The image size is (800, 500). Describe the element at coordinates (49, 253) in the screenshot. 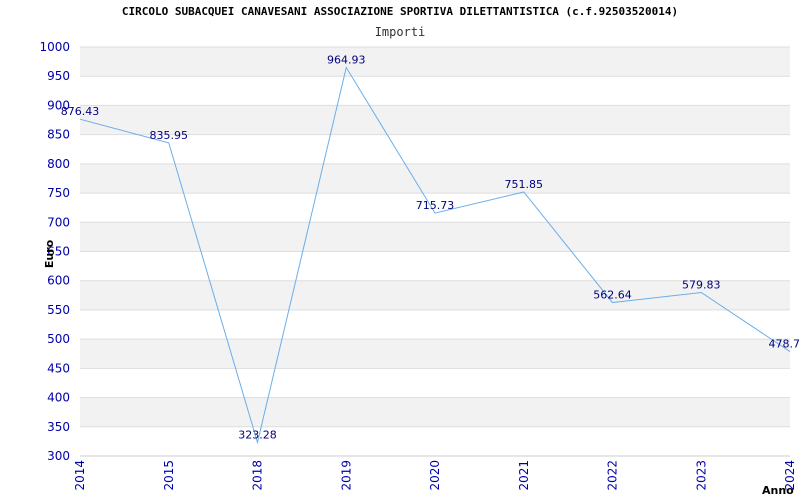

I see `y-axis-label: Euro` at that location.